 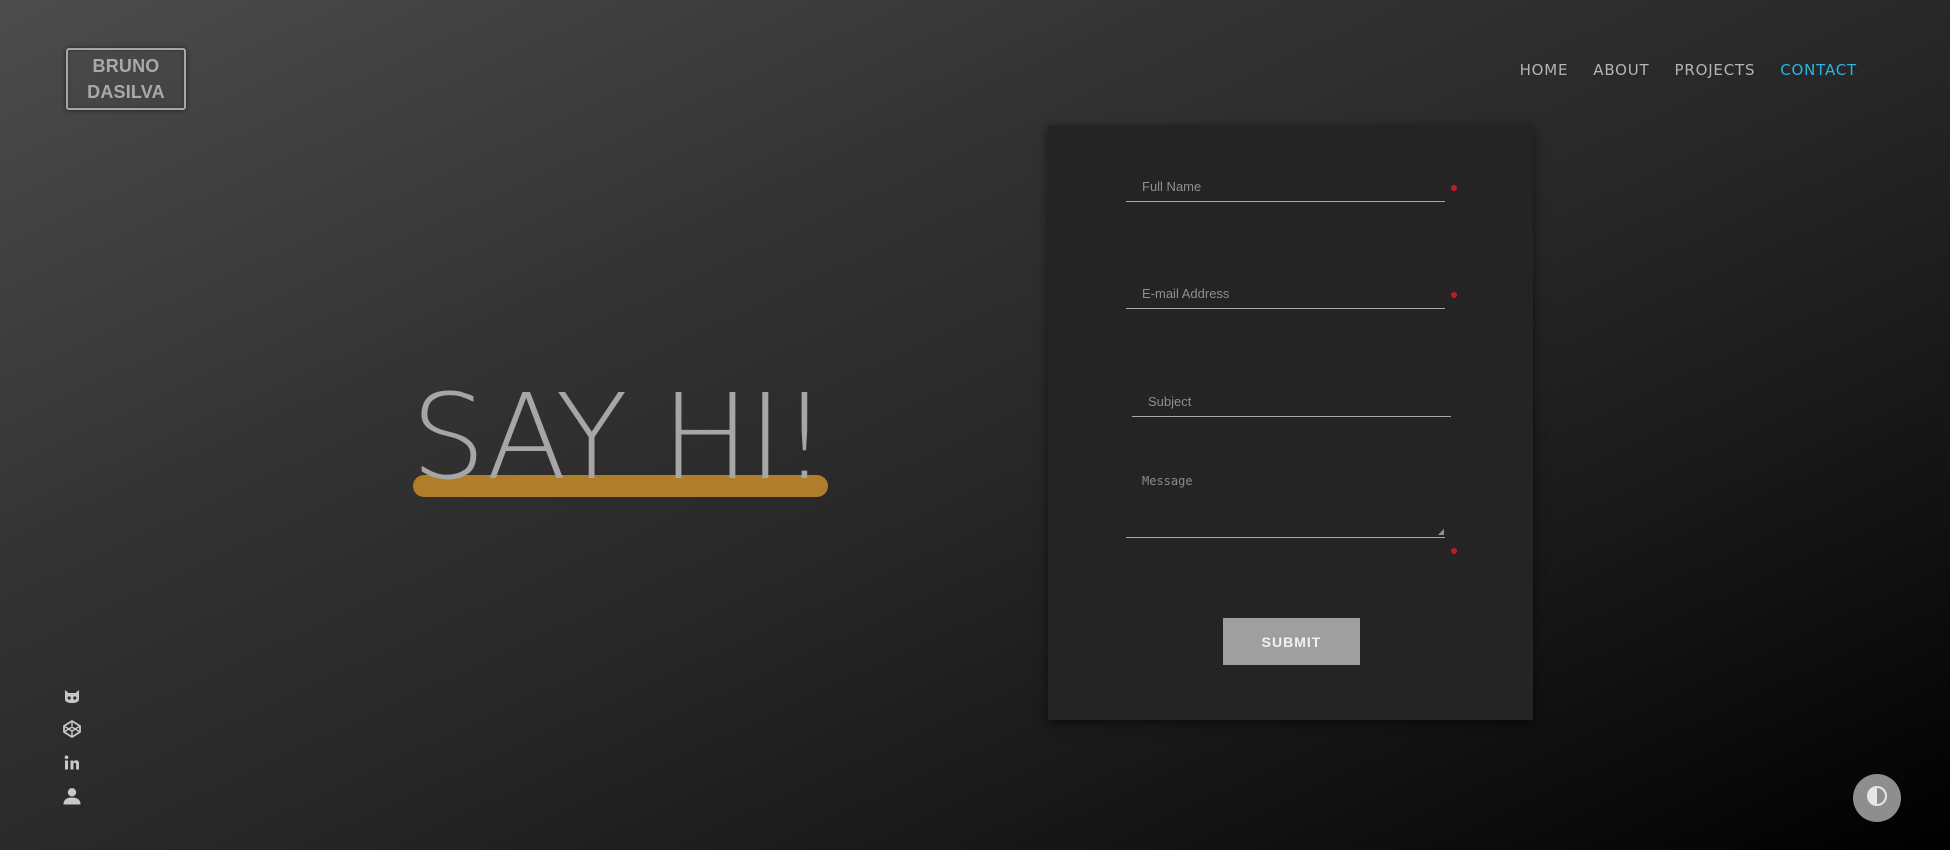 What do you see at coordinates (1454, 551) in the screenshot?
I see `message-required-dot` at bounding box center [1454, 551].